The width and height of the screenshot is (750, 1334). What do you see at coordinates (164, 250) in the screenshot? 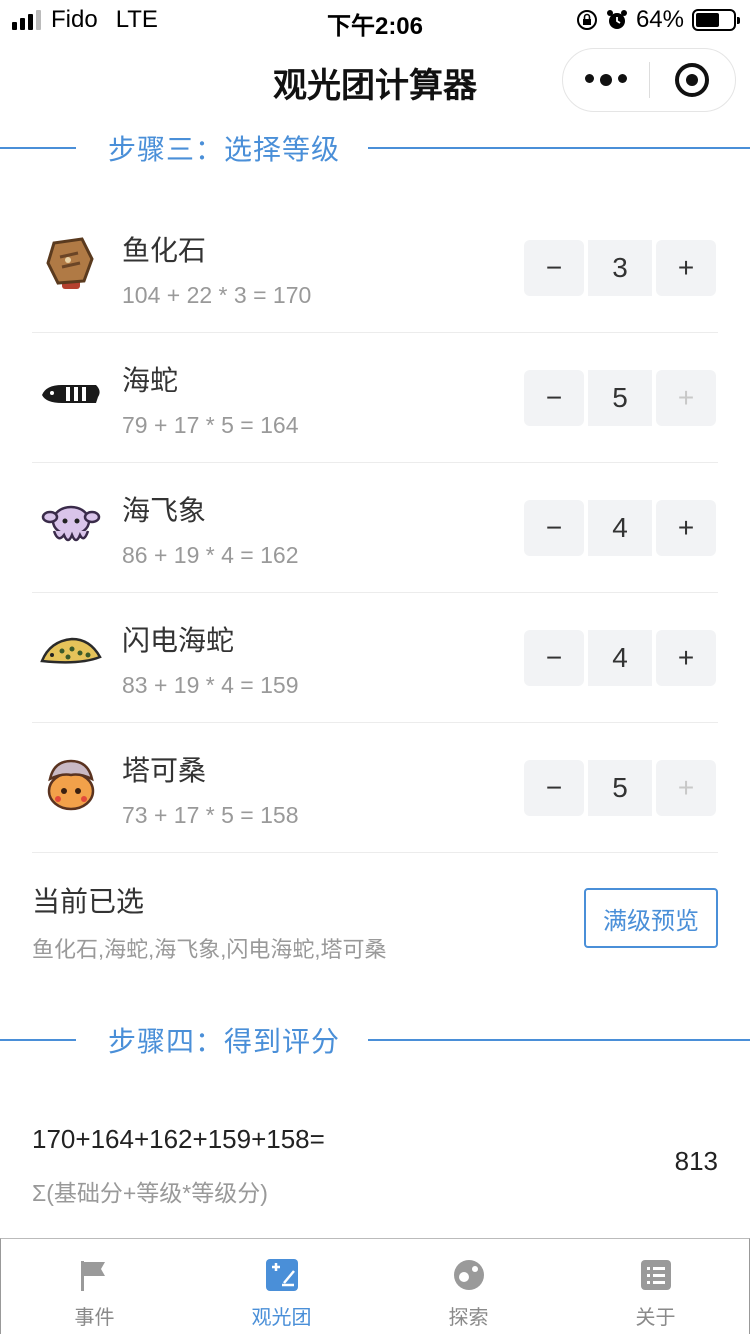
I see `item-name: 鱼化石` at bounding box center [164, 250].